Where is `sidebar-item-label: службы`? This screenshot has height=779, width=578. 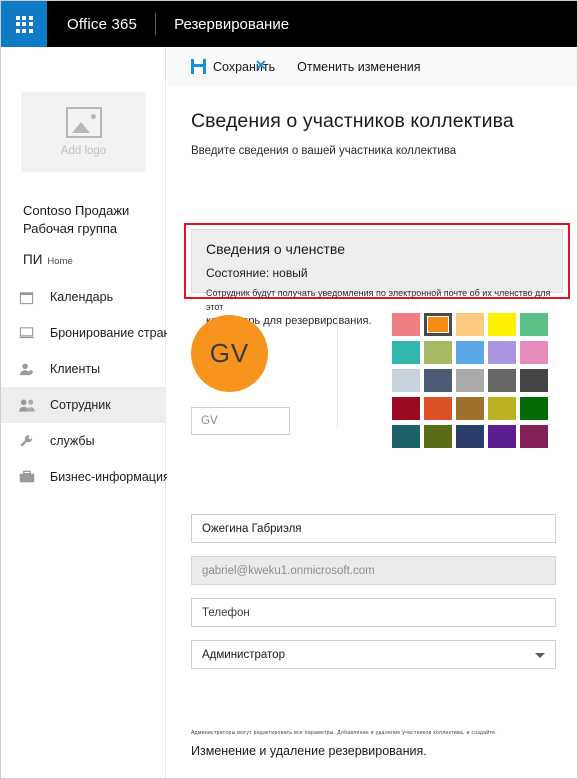
sidebar-item-label: службы is located at coordinates (72, 441).